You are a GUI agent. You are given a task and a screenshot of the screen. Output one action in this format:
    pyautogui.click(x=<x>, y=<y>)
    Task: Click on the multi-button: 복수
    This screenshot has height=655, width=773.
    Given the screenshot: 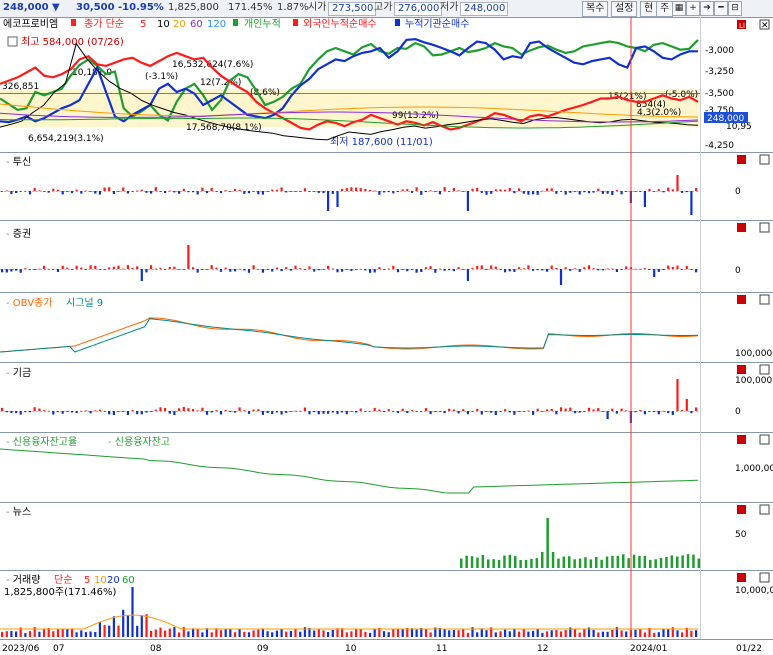 What is the action you would take?
    pyautogui.click(x=595, y=9)
    